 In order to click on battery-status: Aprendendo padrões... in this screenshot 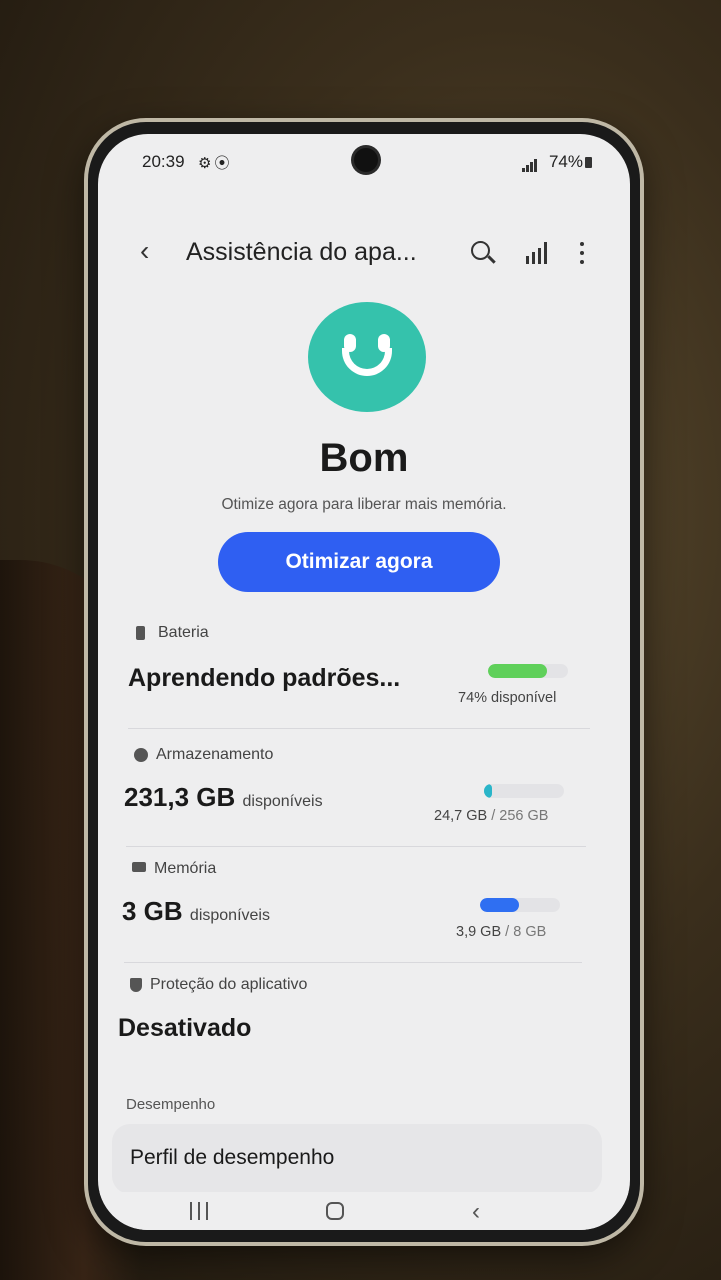, I will do `click(264, 678)`.